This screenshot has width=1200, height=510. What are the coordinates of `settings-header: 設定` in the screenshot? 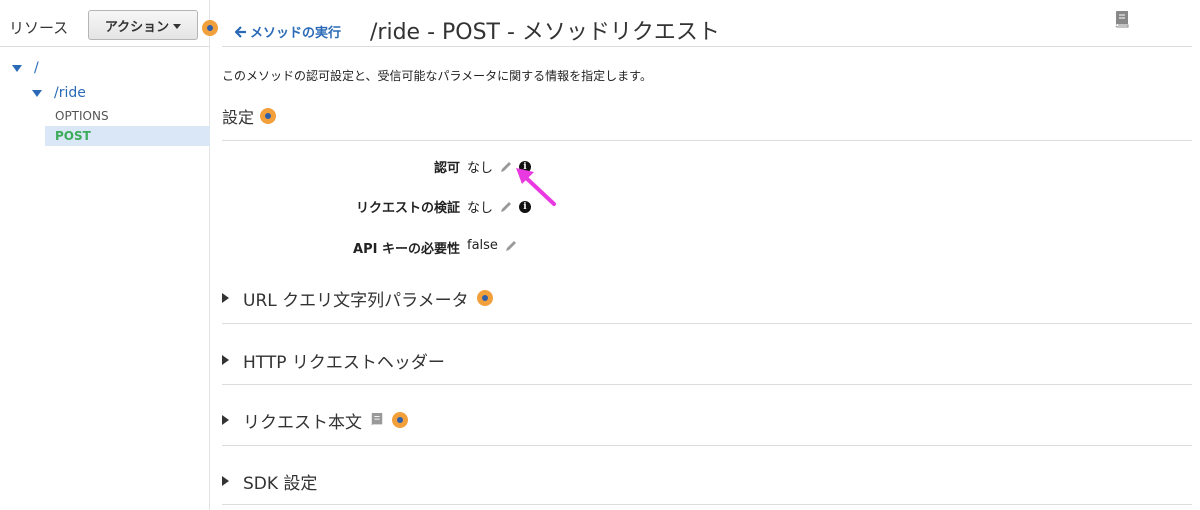 It's located at (249, 116).